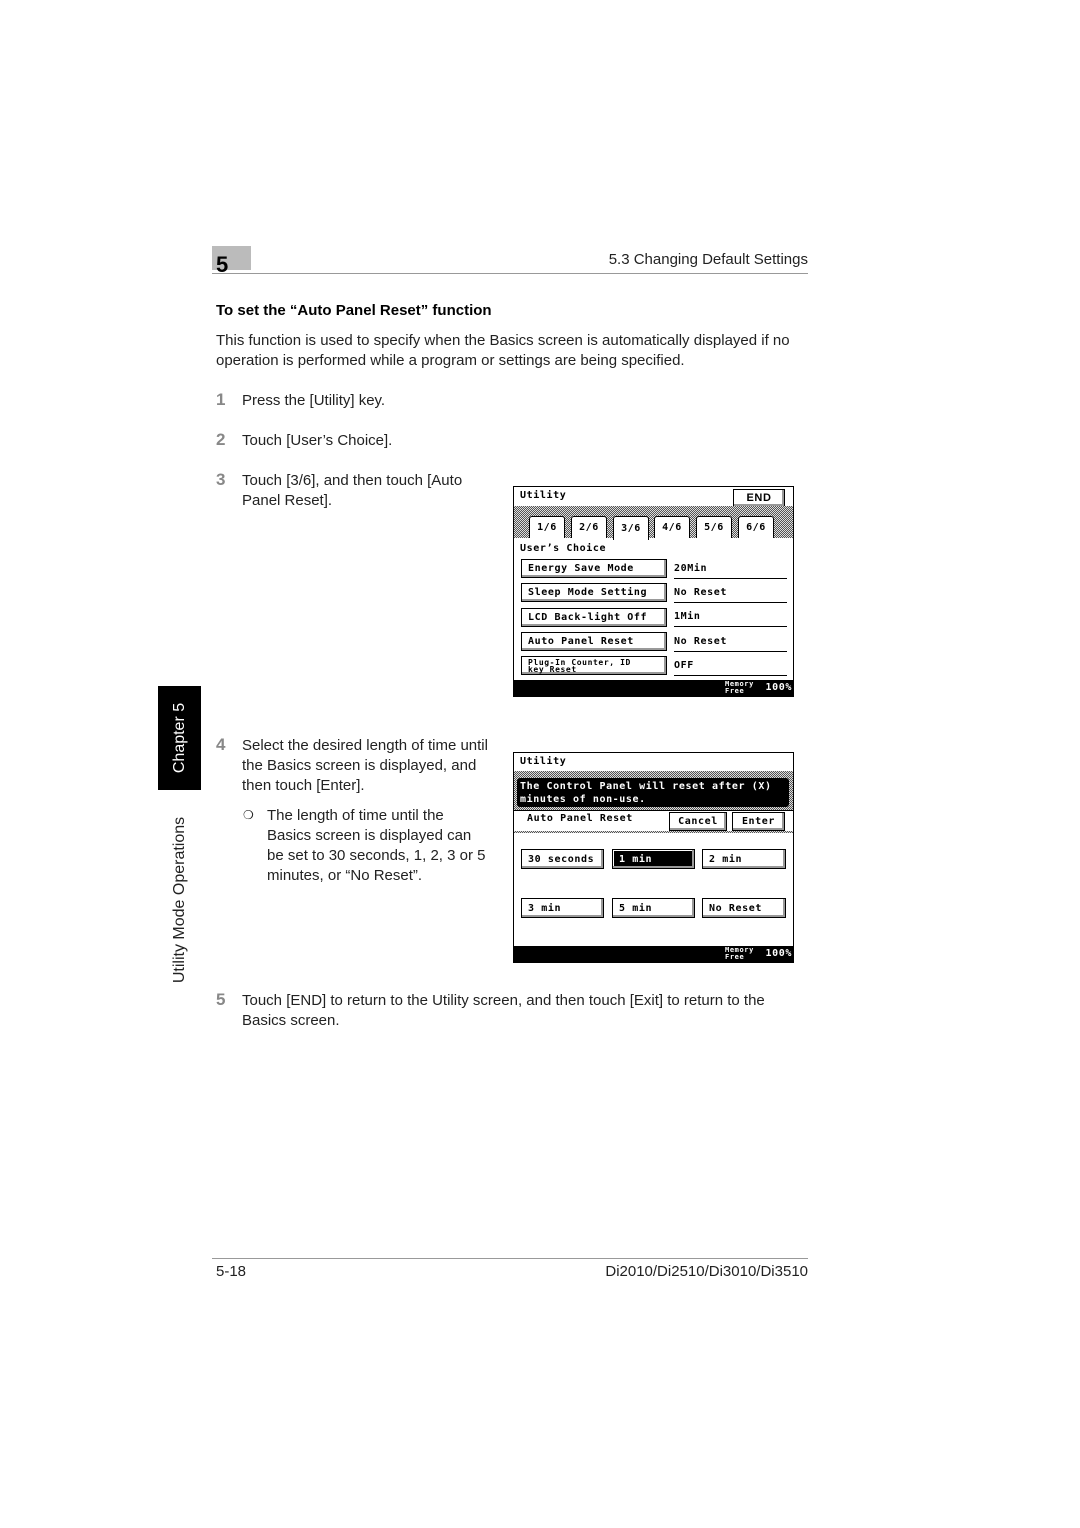  What do you see at coordinates (672, 527) in the screenshot?
I see `tab-4-6: 4/6` at bounding box center [672, 527].